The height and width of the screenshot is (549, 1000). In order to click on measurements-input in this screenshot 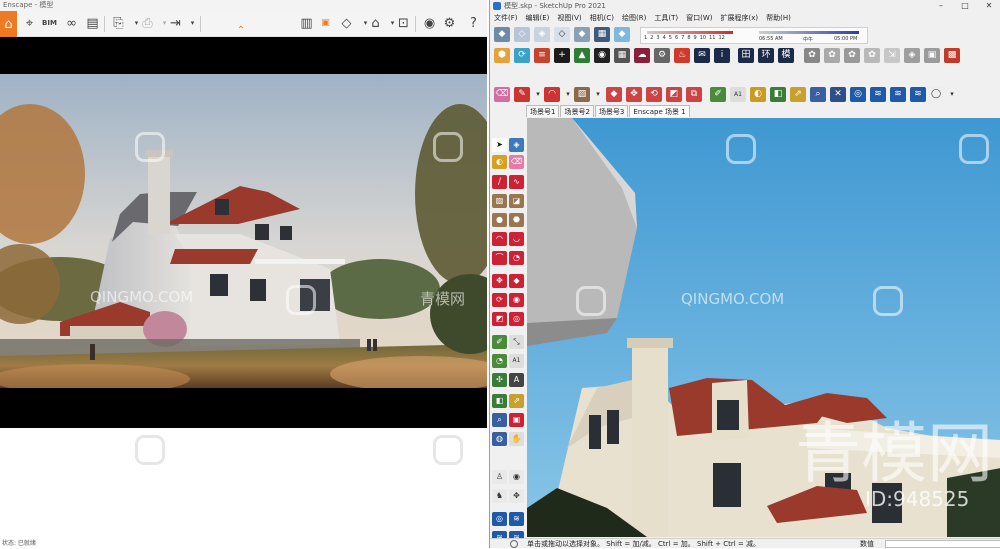, I will do `click(942, 544)`.